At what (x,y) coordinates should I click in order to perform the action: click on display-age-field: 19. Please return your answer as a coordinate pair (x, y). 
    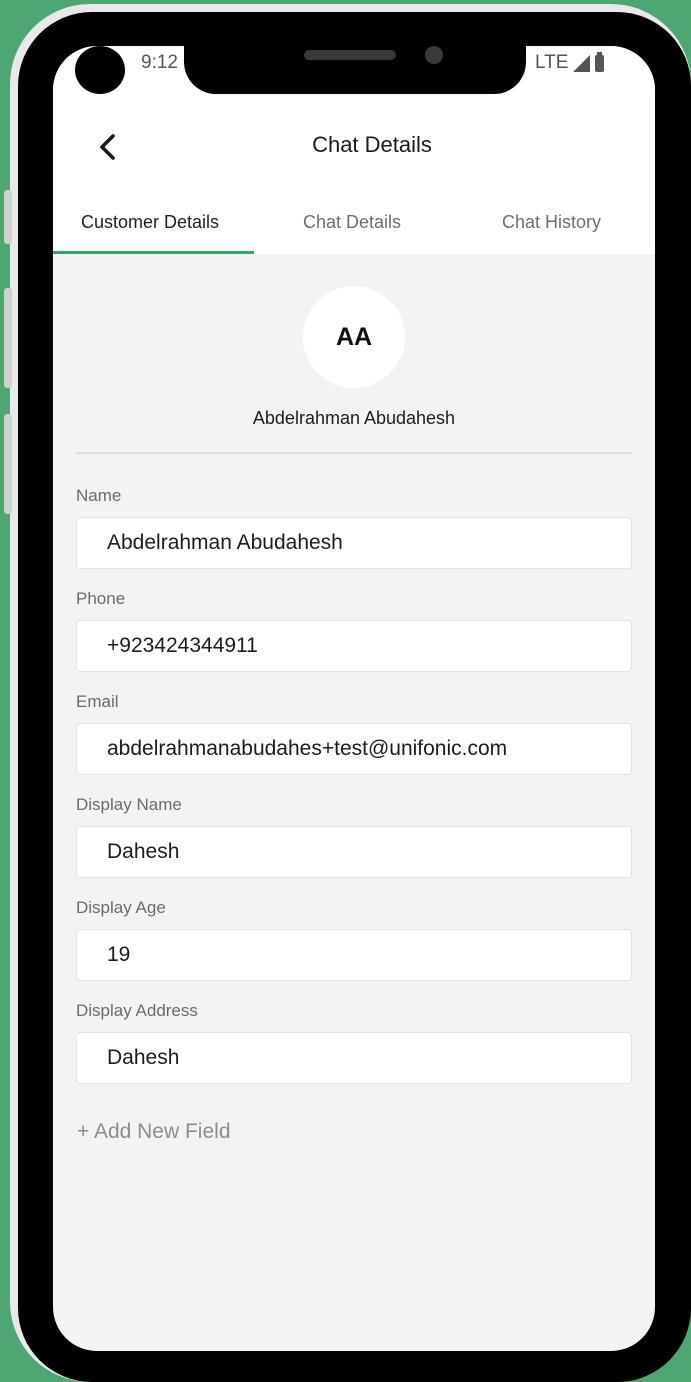
    Looking at the image, I should click on (354, 955).